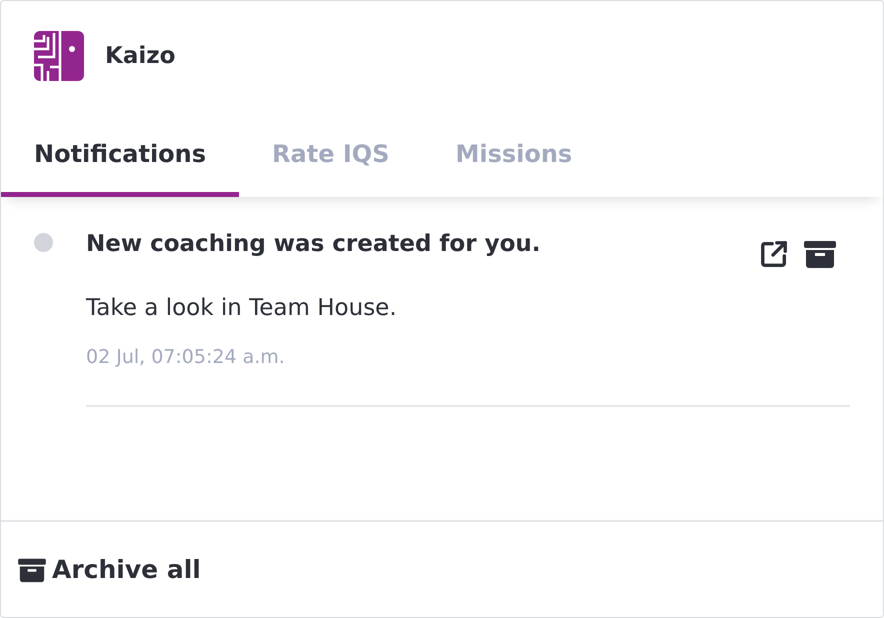 The width and height of the screenshot is (884, 618). Describe the element at coordinates (120, 154) in the screenshot. I see `tab: Notifications` at that location.